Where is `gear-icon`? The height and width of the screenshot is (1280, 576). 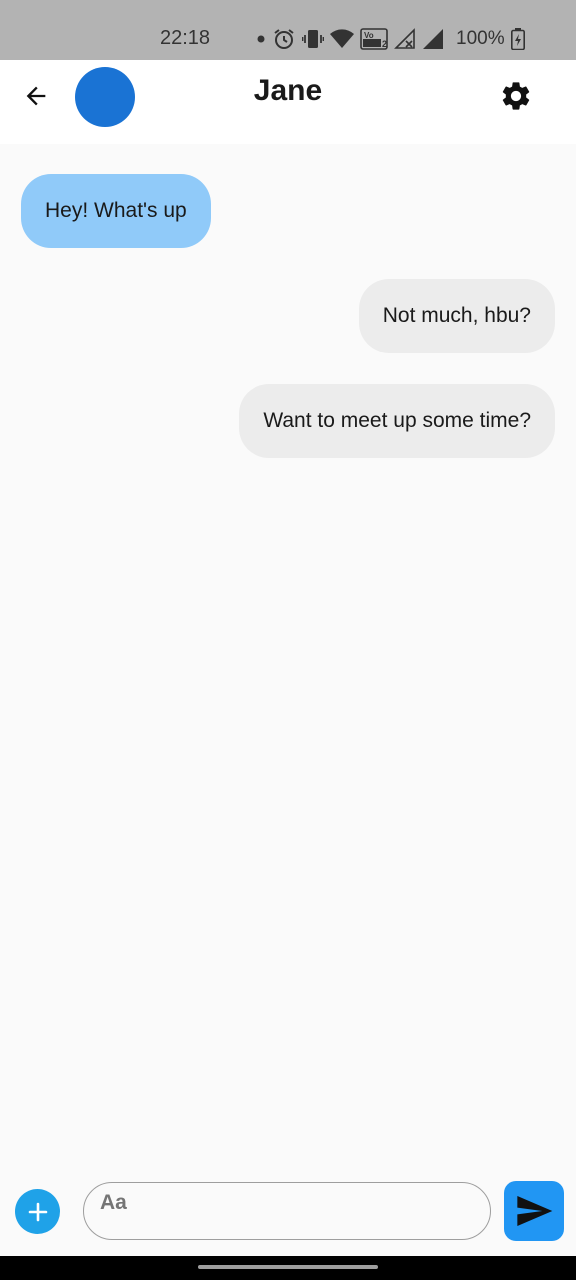 gear-icon is located at coordinates (516, 96).